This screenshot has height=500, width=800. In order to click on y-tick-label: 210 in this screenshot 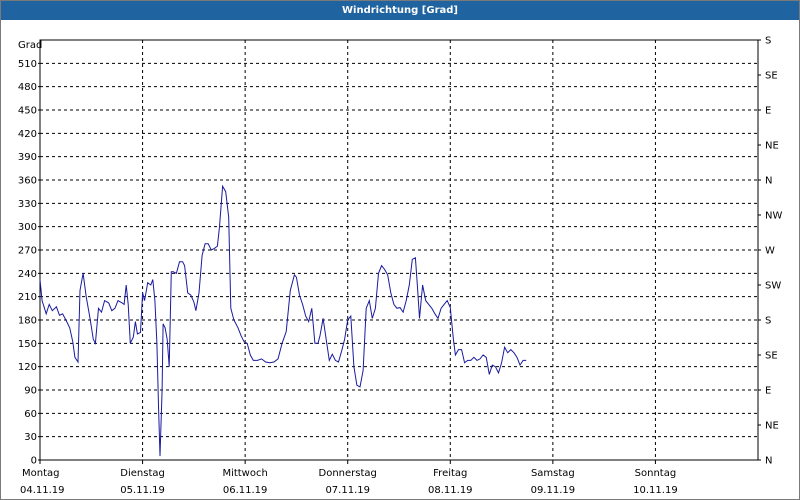, I will do `click(27, 297)`.